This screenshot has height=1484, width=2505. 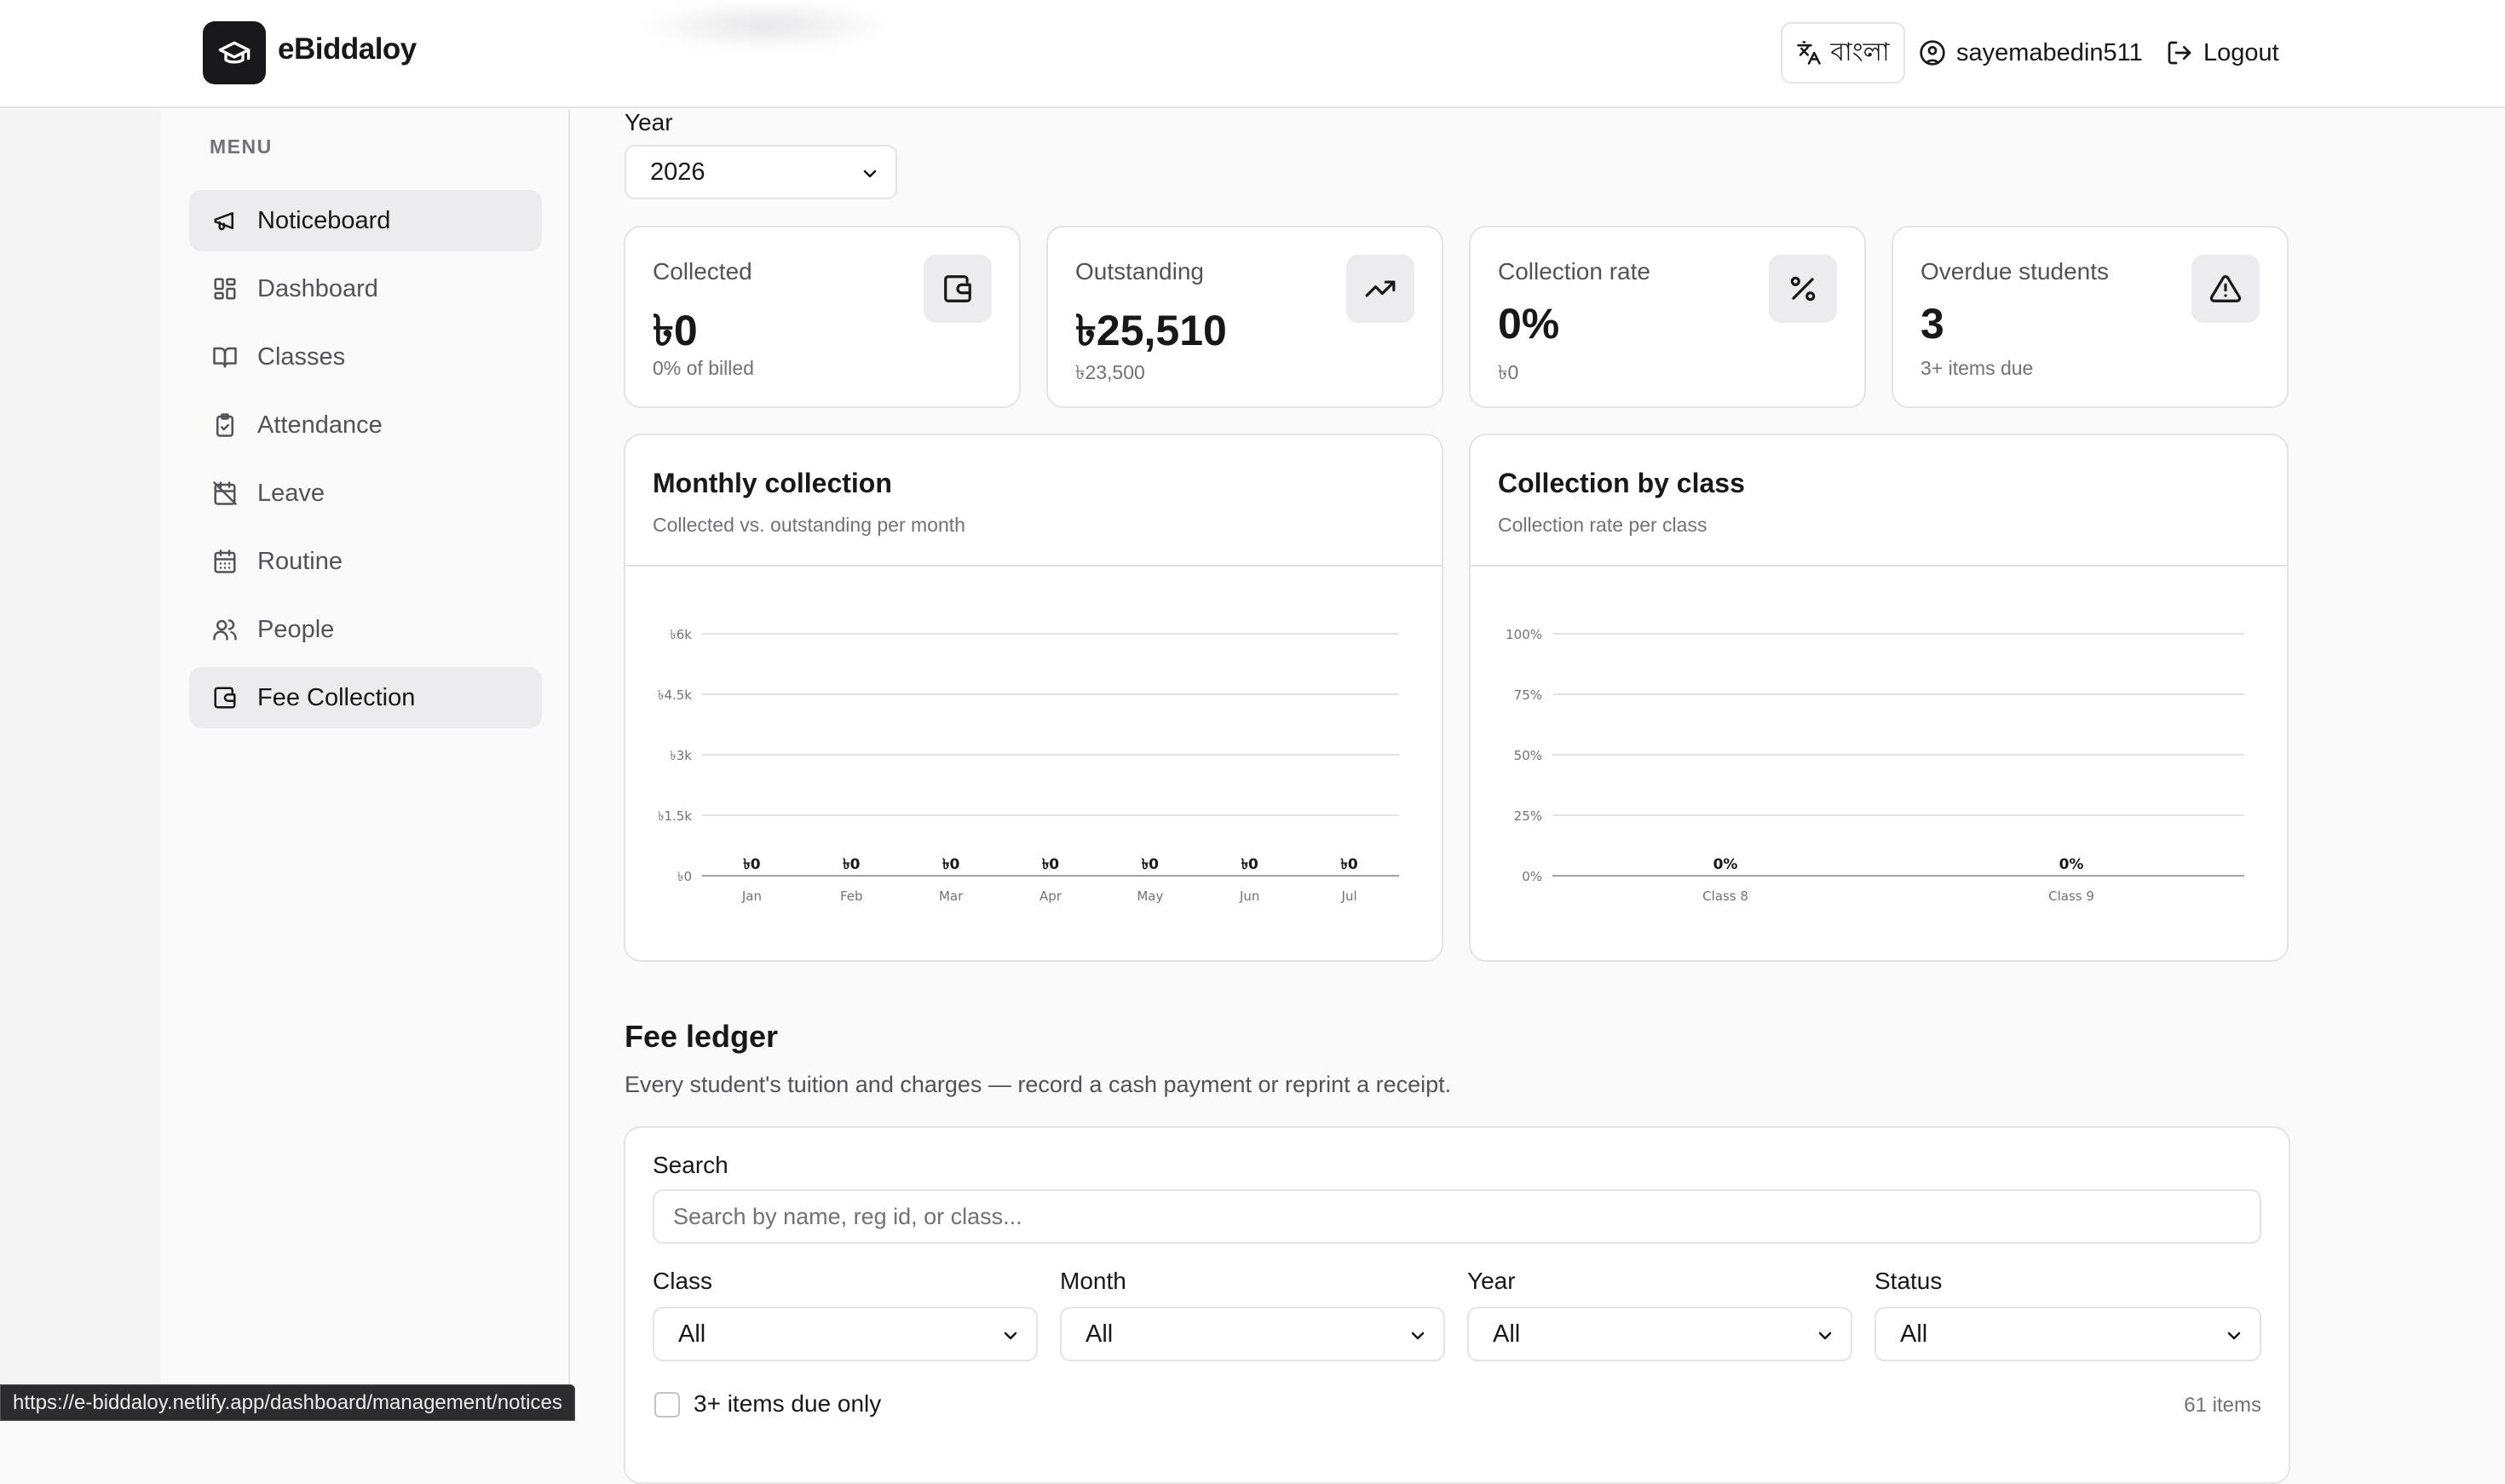 What do you see at coordinates (683, 1281) in the screenshot?
I see `class-filter-label: Class` at bounding box center [683, 1281].